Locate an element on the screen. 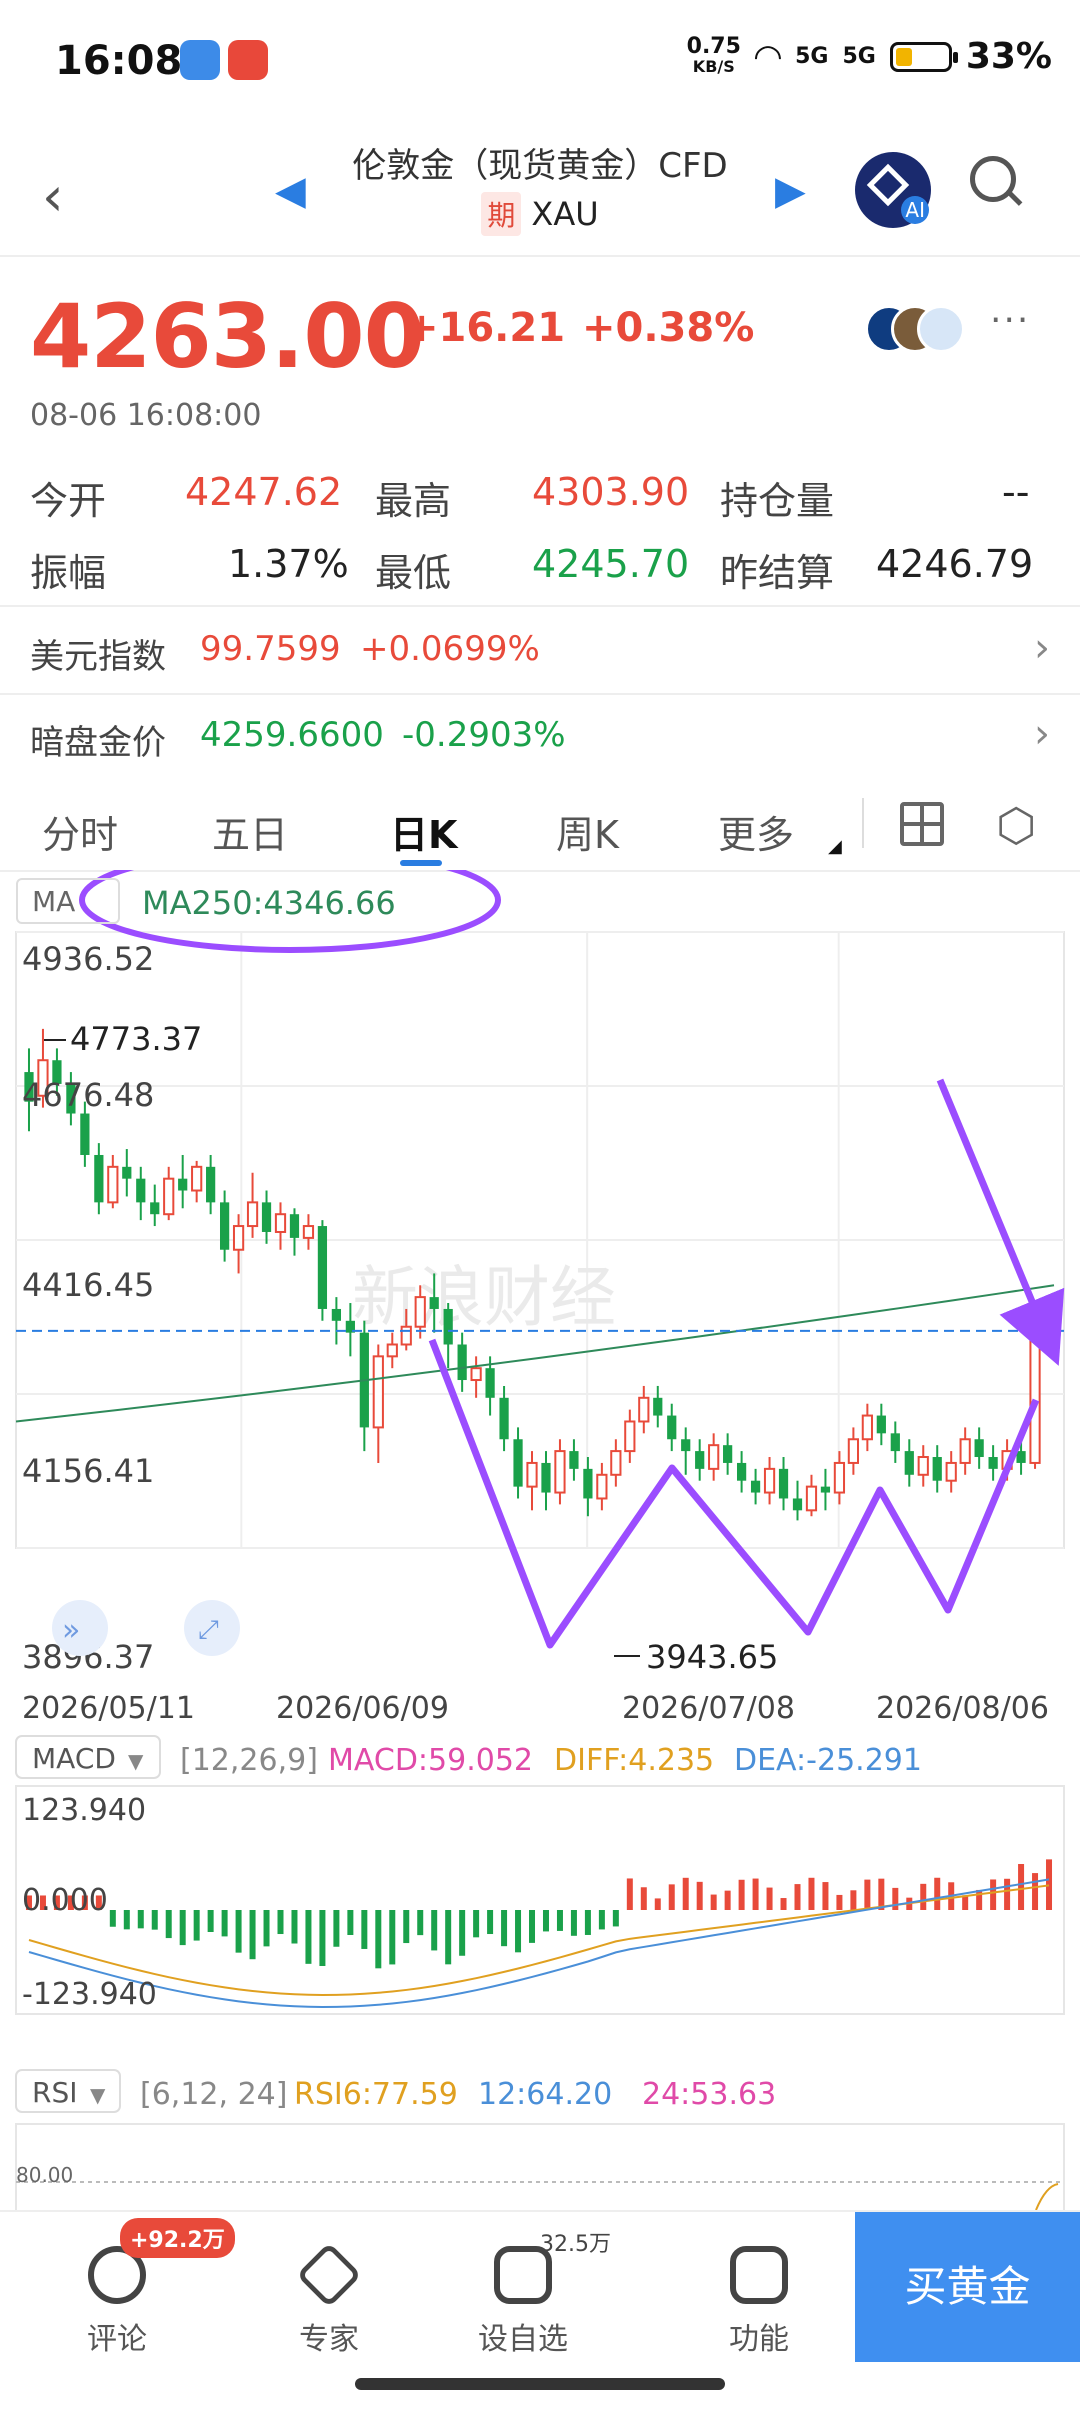 The image size is (1080, 2416). weibo-icon is located at coordinates (941, 329).